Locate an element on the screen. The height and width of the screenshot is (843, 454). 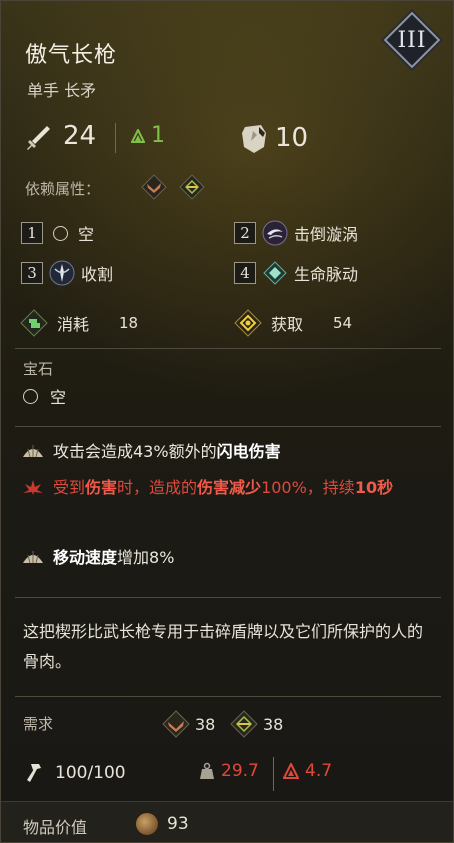
consume-value: 18 is located at coordinates (129, 323).